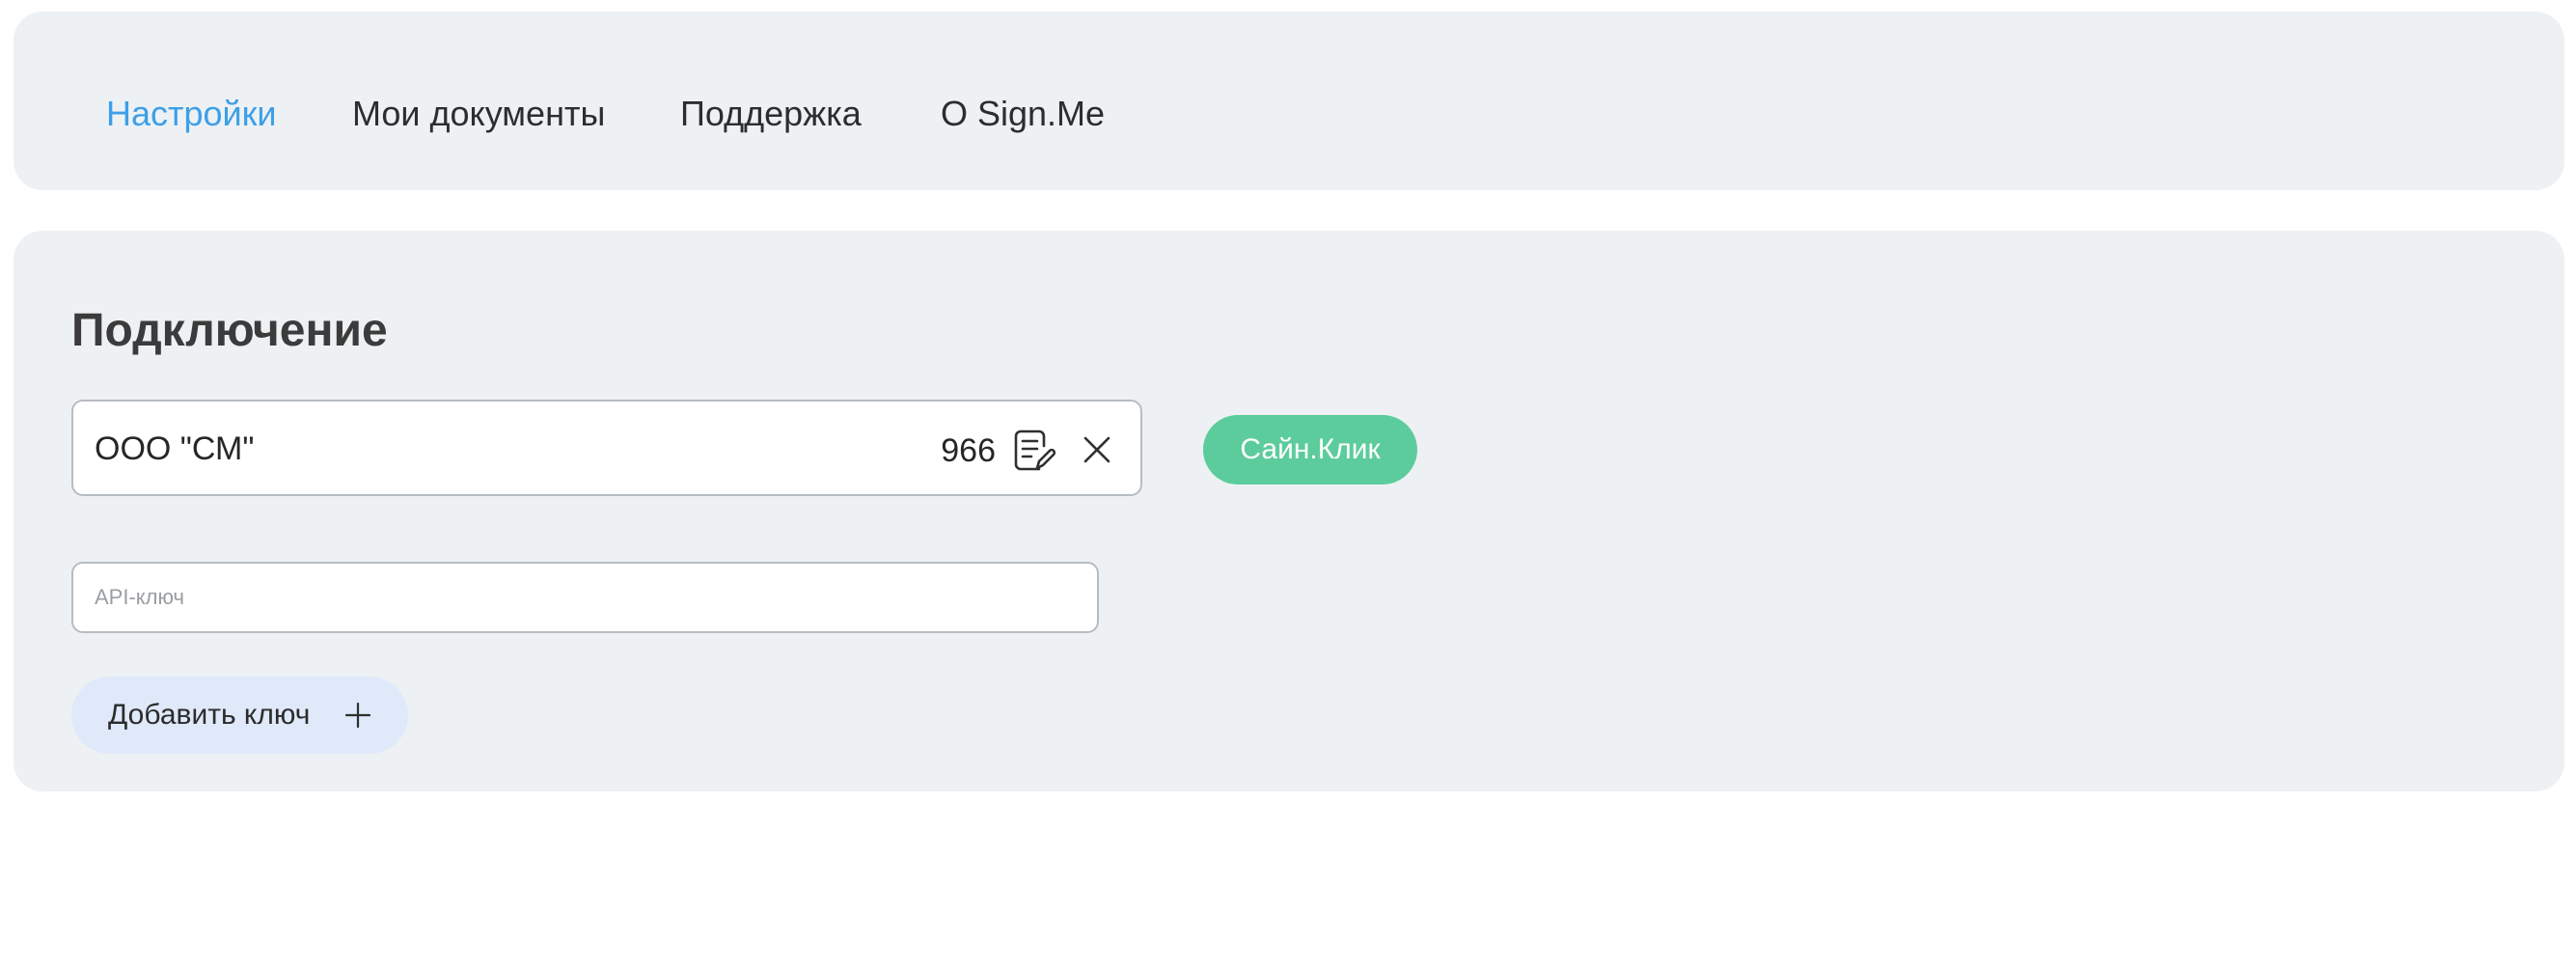 Image resolution: width=2576 pixels, height=969 pixels. Describe the element at coordinates (1034, 451) in the screenshot. I see `document-edit-icon` at that location.